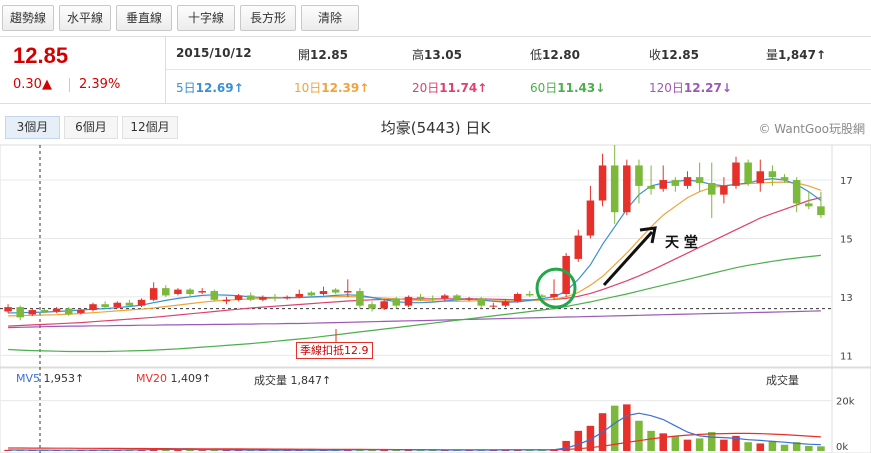 The height and width of the screenshot is (453, 871). Describe the element at coordinates (414, 427) in the screenshot. I see `volume-bars` at that location.